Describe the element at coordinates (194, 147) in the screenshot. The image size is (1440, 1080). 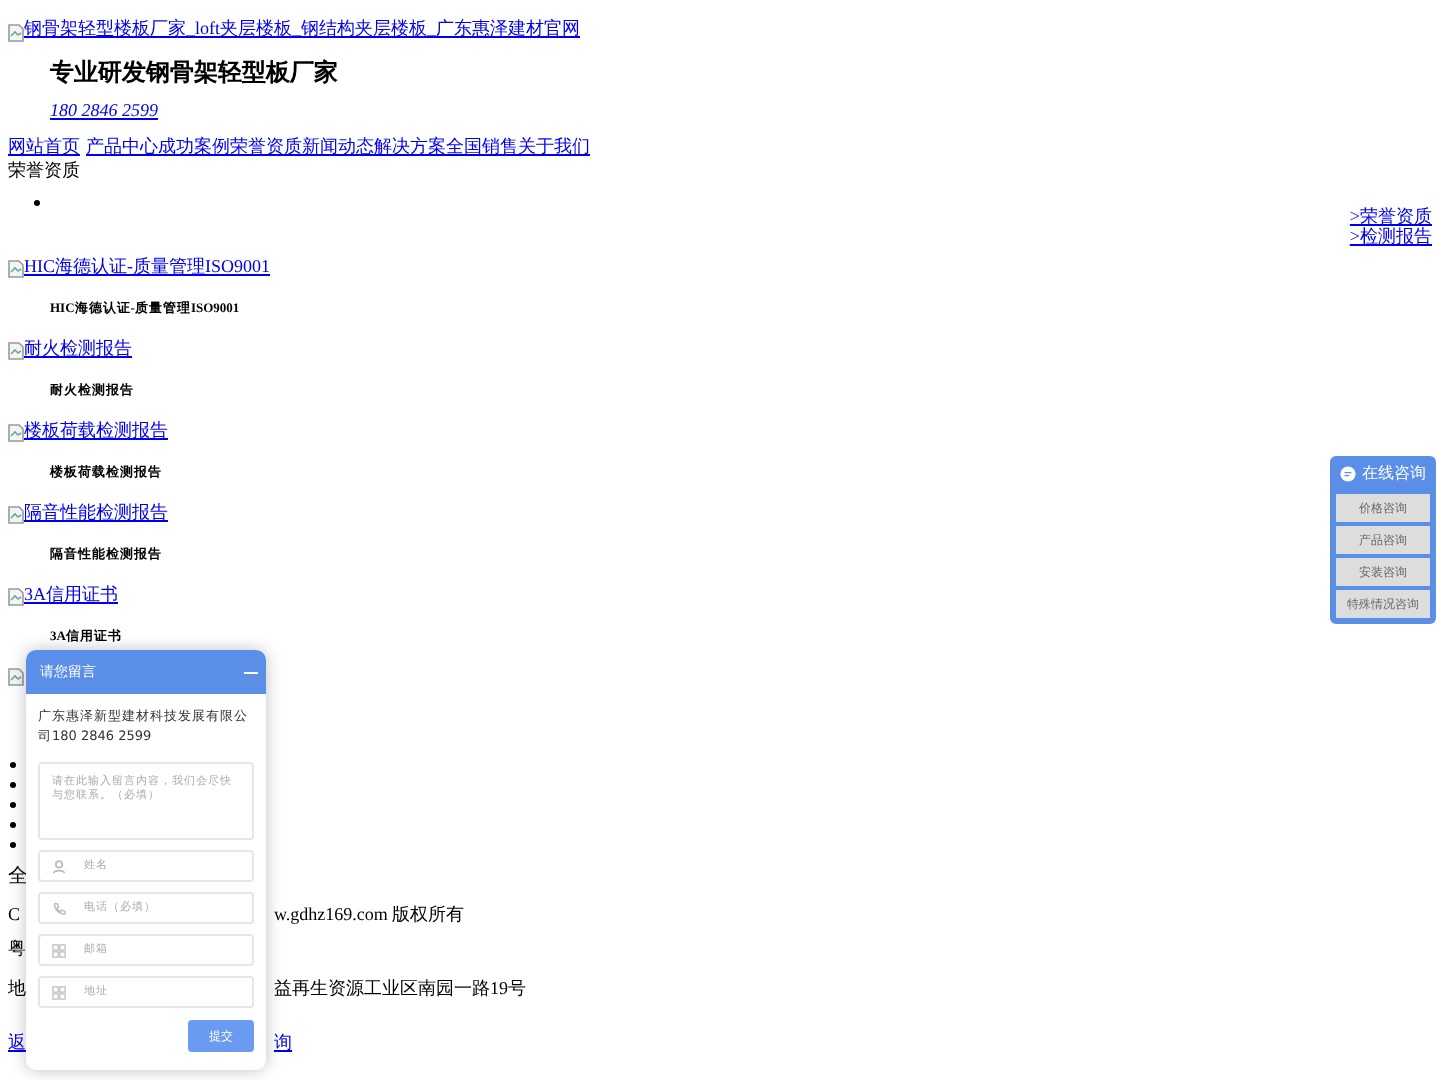
I see `nav-link: 成功案例` at that location.